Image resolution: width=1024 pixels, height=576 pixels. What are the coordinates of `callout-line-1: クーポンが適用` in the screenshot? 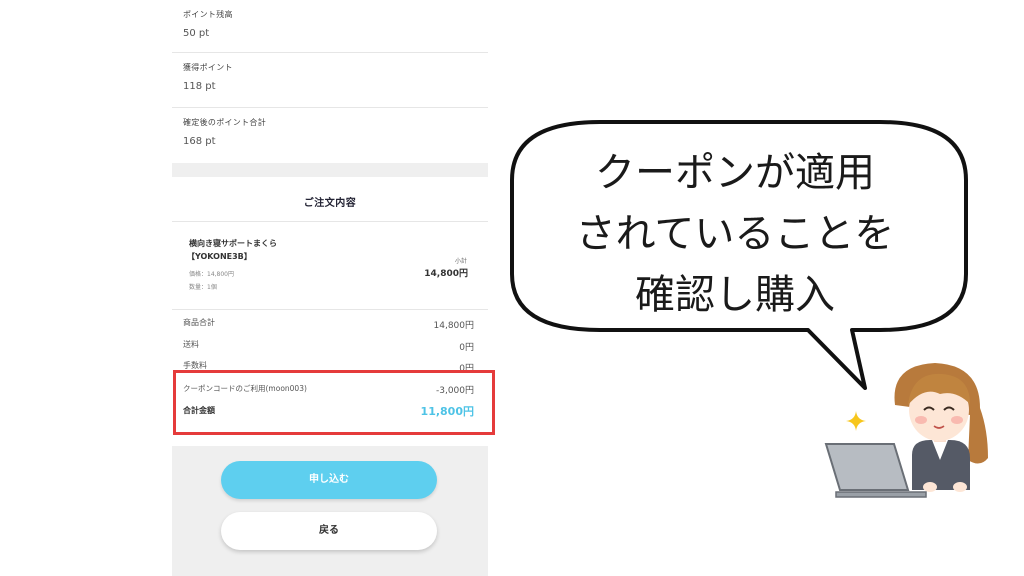 It's located at (735, 173).